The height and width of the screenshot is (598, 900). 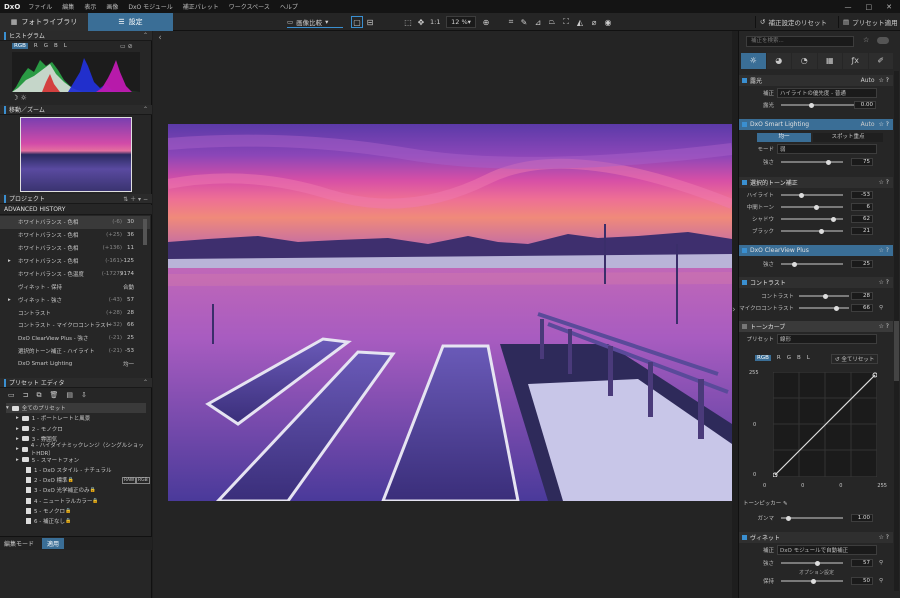 I want to click on preset-tree-item: ▸ 2 - モノクロ, so click(x=76, y=429).